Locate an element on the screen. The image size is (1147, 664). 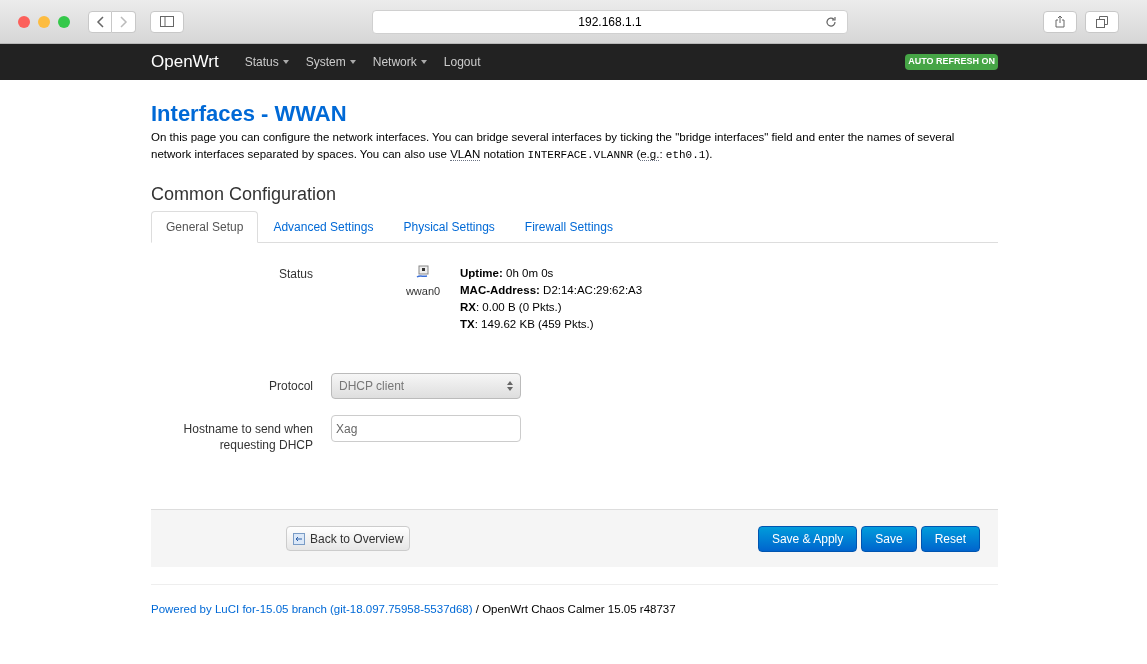
forward-button is located at coordinates (124, 21).